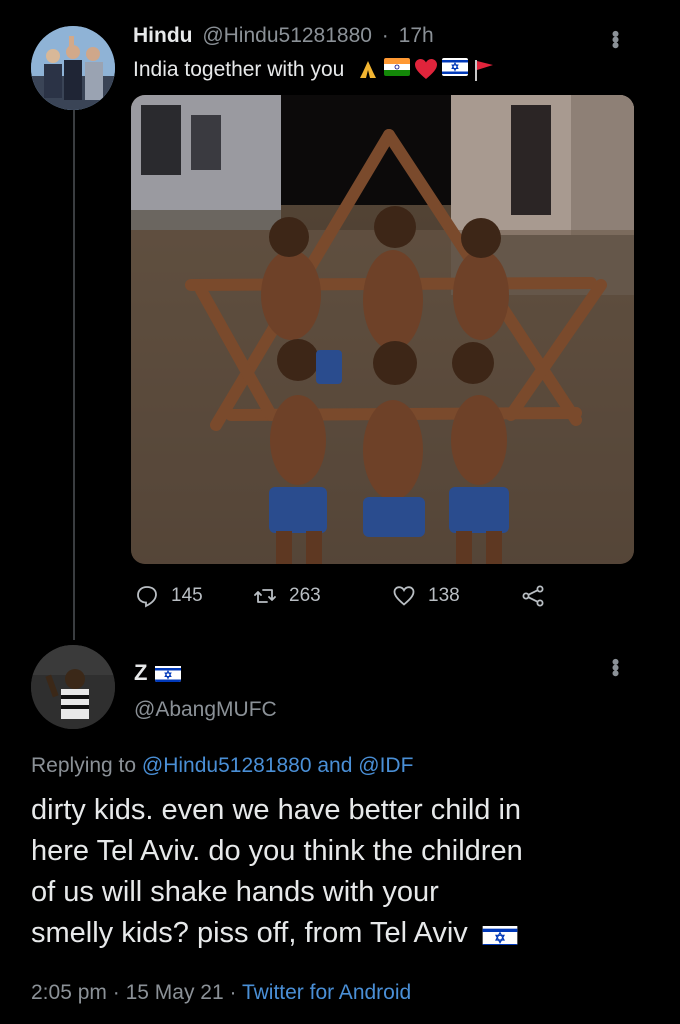  Describe the element at coordinates (187, 595) in the screenshot. I see `reply-count: 145` at that location.